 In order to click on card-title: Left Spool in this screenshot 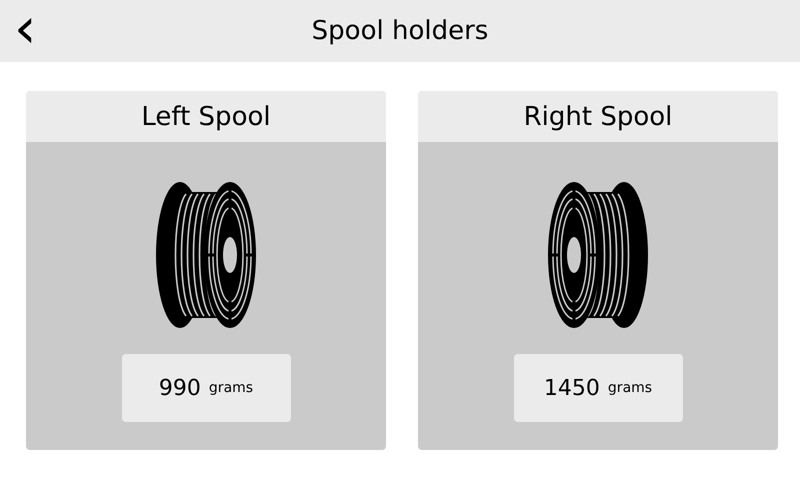, I will do `click(206, 116)`.